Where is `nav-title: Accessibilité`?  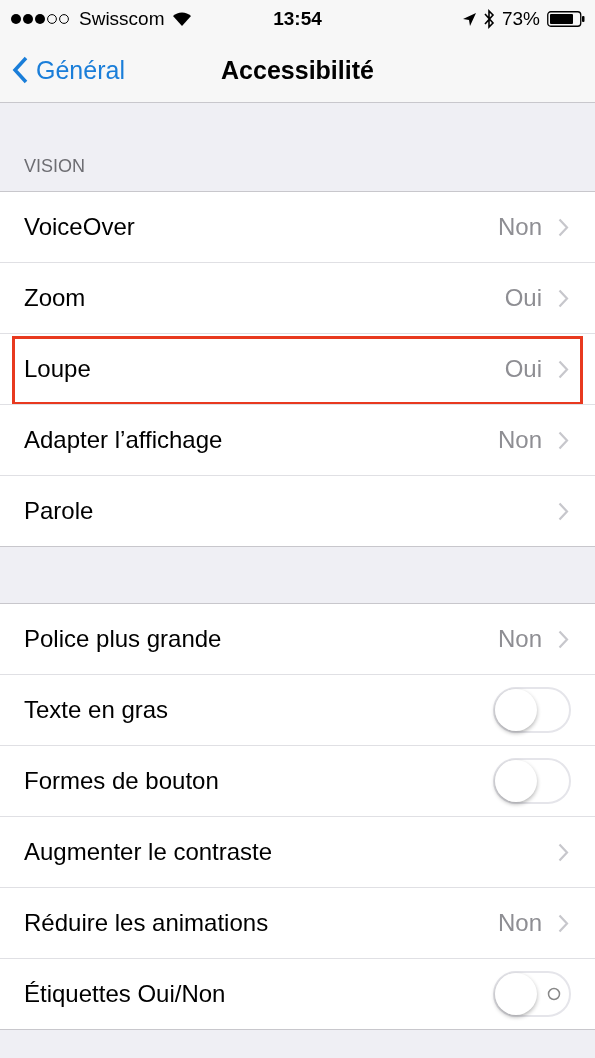
nav-title: Accessibilité is located at coordinates (297, 70).